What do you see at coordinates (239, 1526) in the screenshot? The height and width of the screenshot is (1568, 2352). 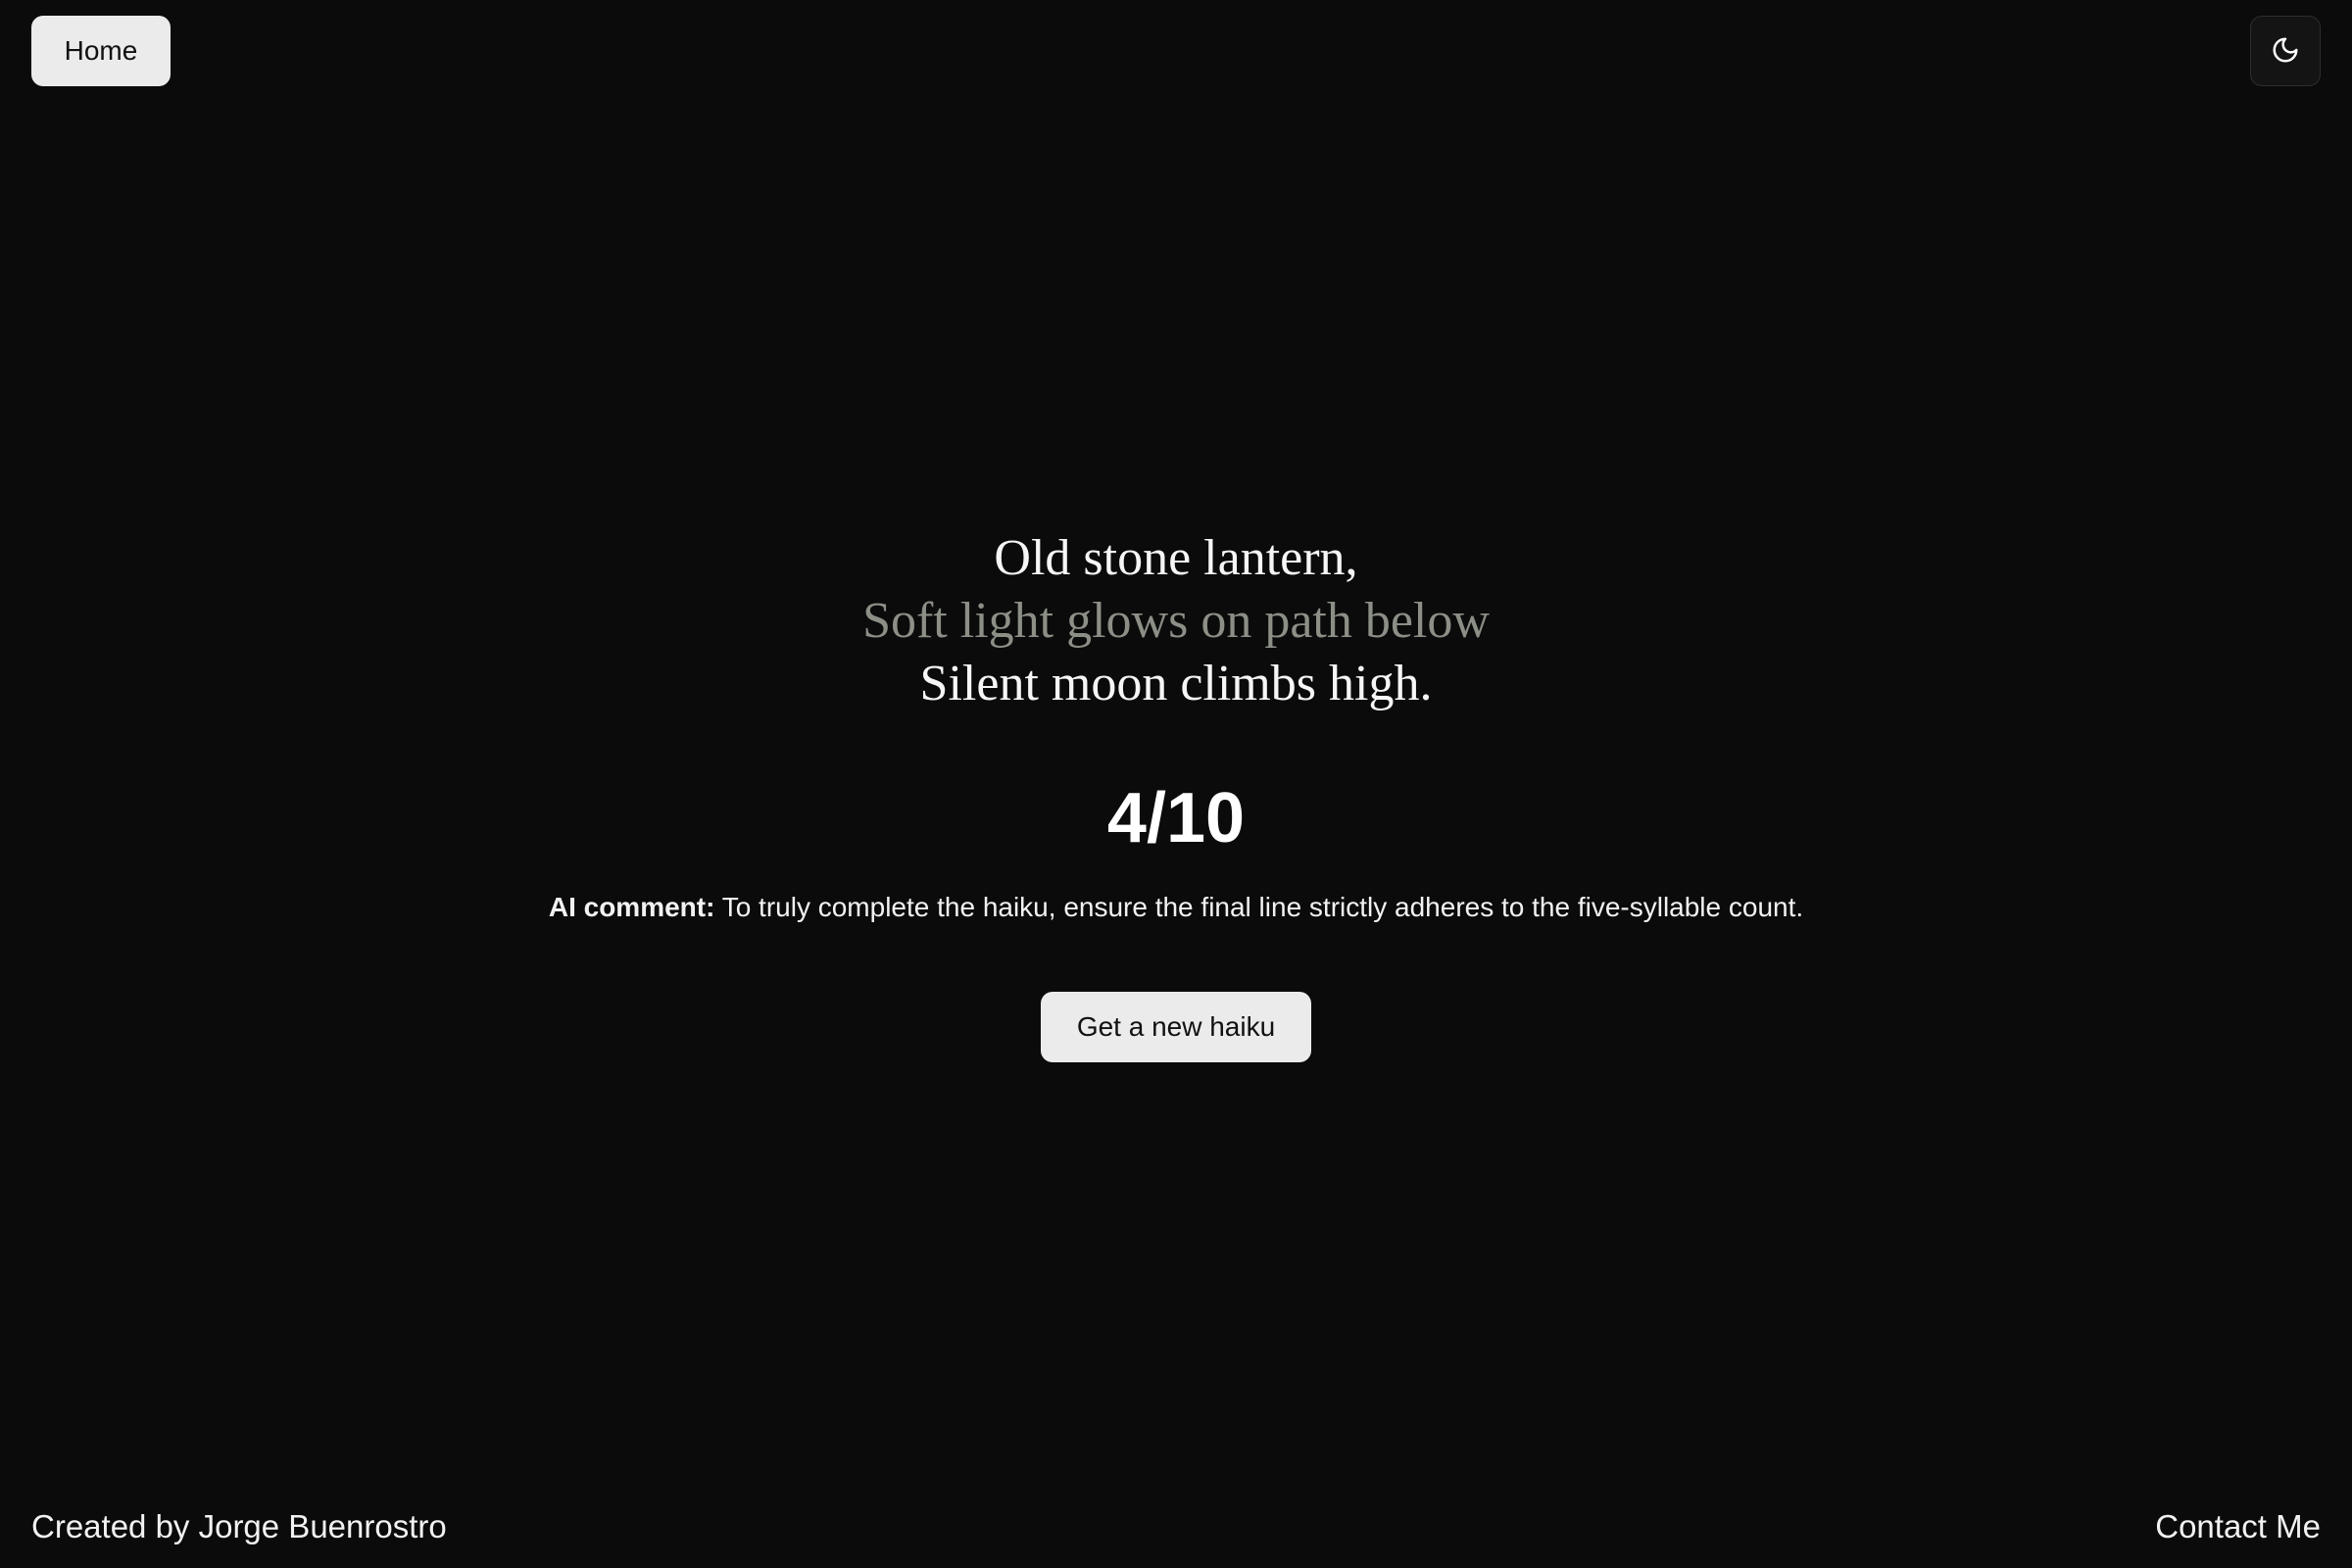 I see `footer-credit: Created by Jorge Buenrostro` at bounding box center [239, 1526].